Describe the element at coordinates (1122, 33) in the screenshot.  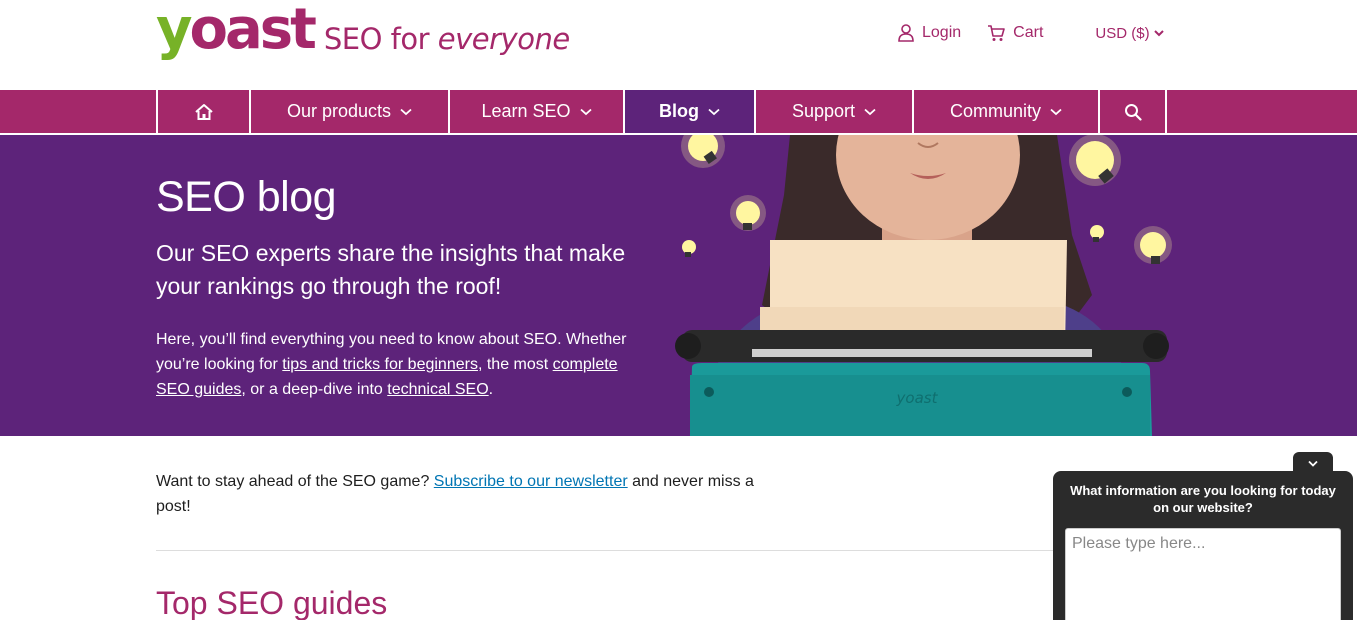
I see `currency-label: USD ($)` at that location.